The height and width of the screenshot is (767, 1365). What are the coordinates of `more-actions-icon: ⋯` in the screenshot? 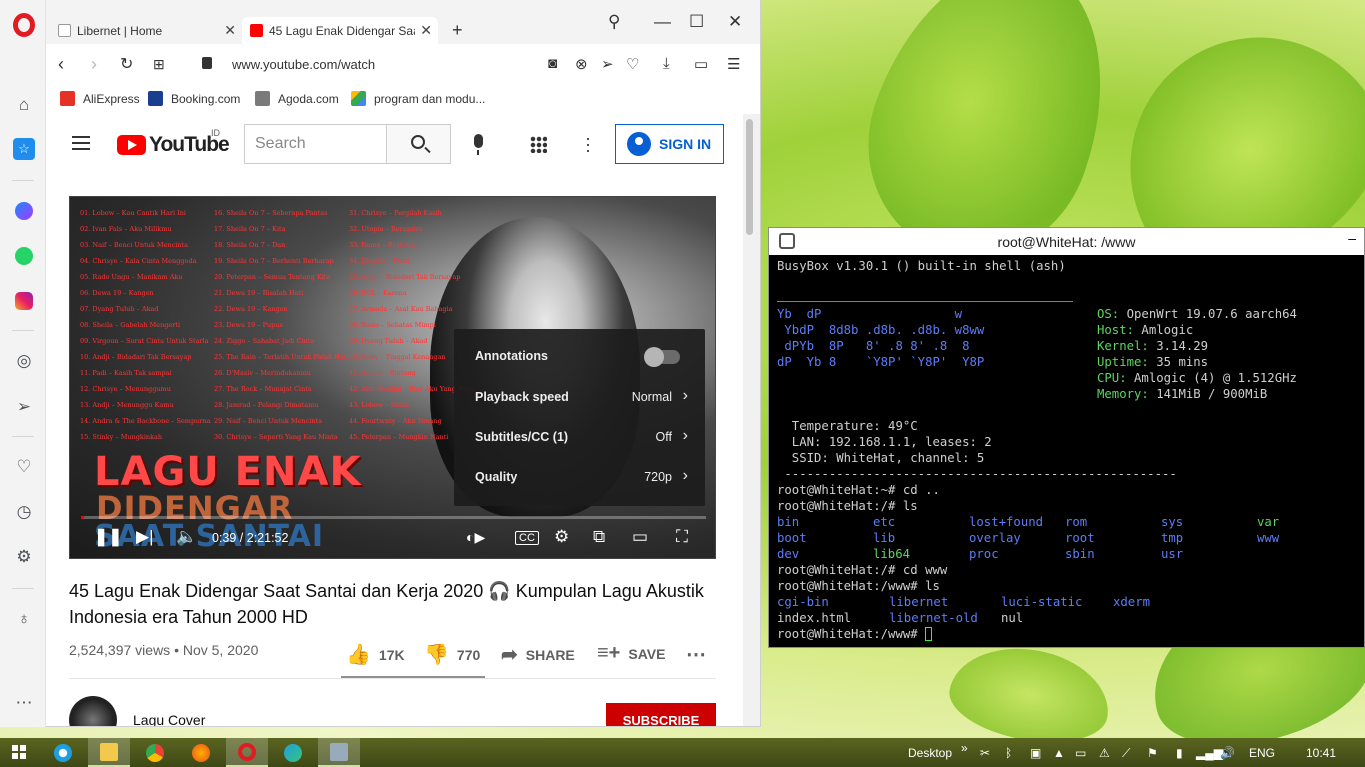 It's located at (696, 654).